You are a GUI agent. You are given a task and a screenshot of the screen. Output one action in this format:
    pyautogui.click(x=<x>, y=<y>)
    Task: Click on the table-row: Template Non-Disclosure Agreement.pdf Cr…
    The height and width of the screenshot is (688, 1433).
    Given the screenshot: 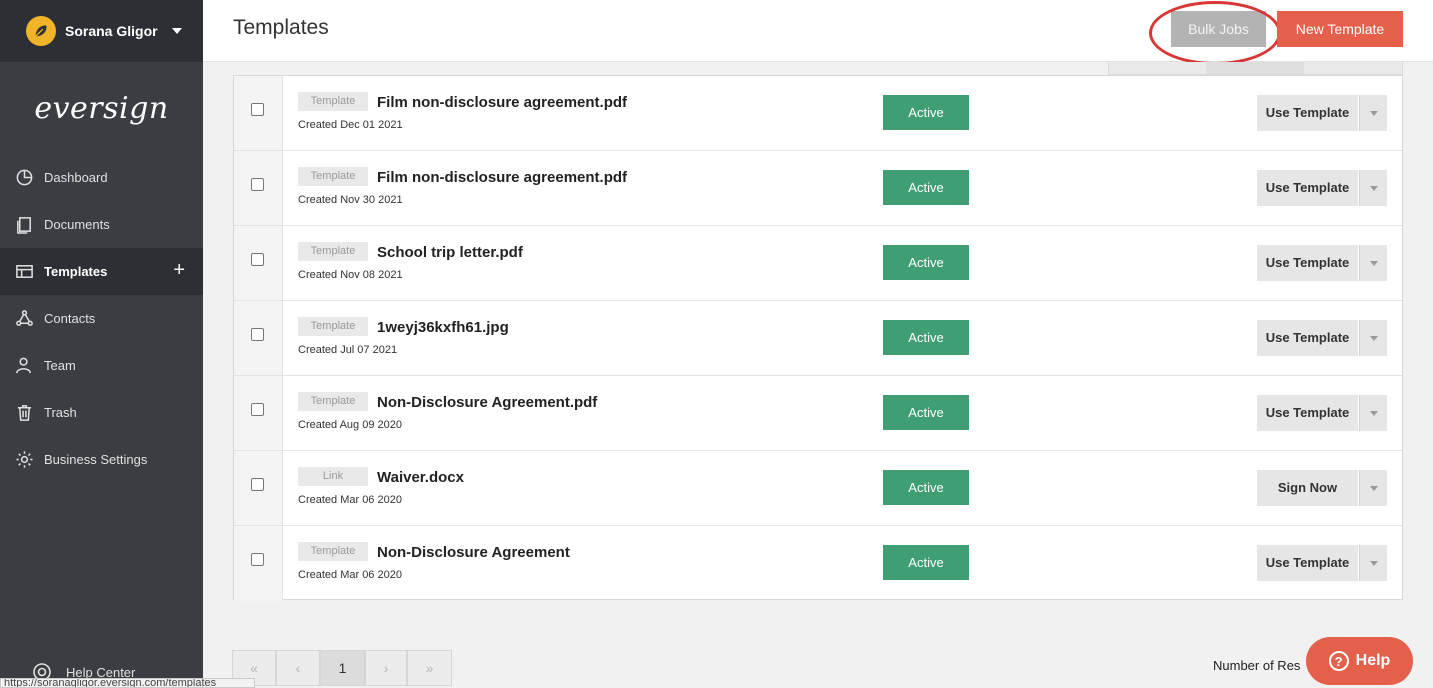 What is the action you would take?
    pyautogui.click(x=818, y=413)
    